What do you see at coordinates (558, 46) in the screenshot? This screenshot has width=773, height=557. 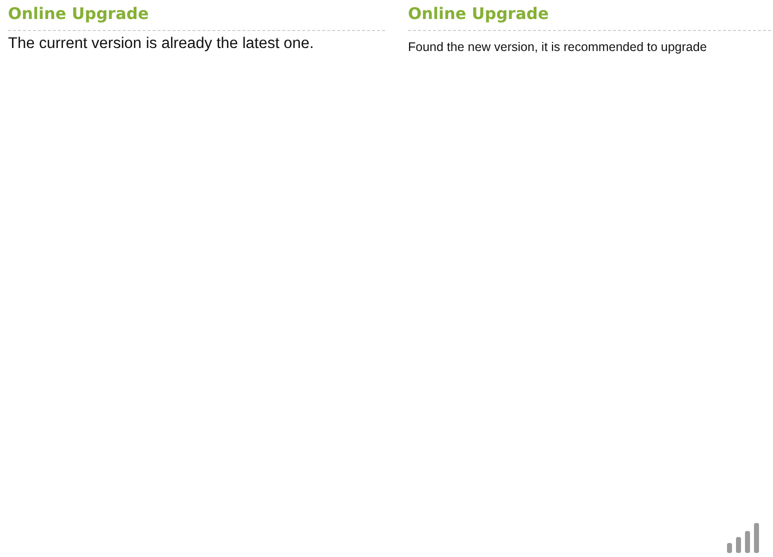 I see `status-message: Found the new version, it is recommended to upgrade` at bounding box center [558, 46].